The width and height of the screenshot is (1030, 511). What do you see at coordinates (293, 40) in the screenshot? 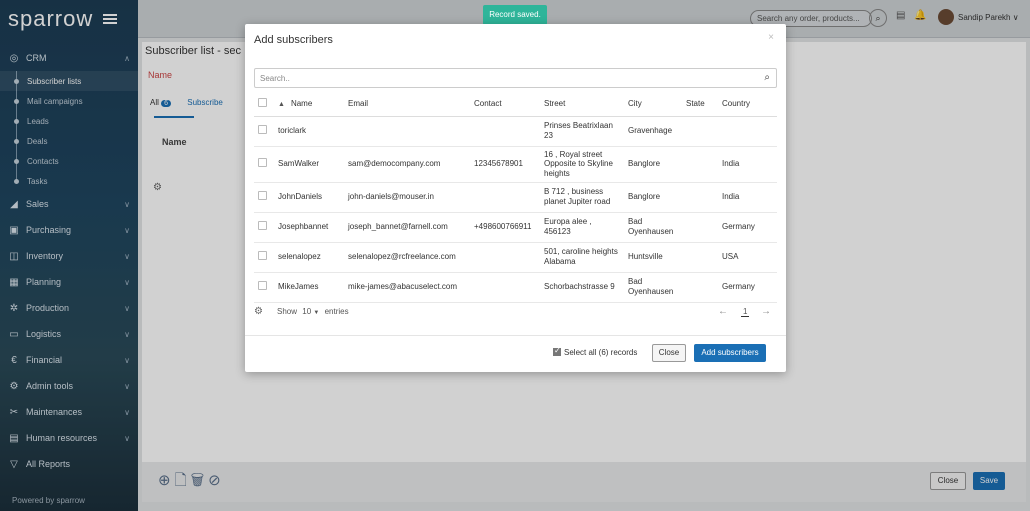
I see `modal-title: Add subscribers` at bounding box center [293, 40].